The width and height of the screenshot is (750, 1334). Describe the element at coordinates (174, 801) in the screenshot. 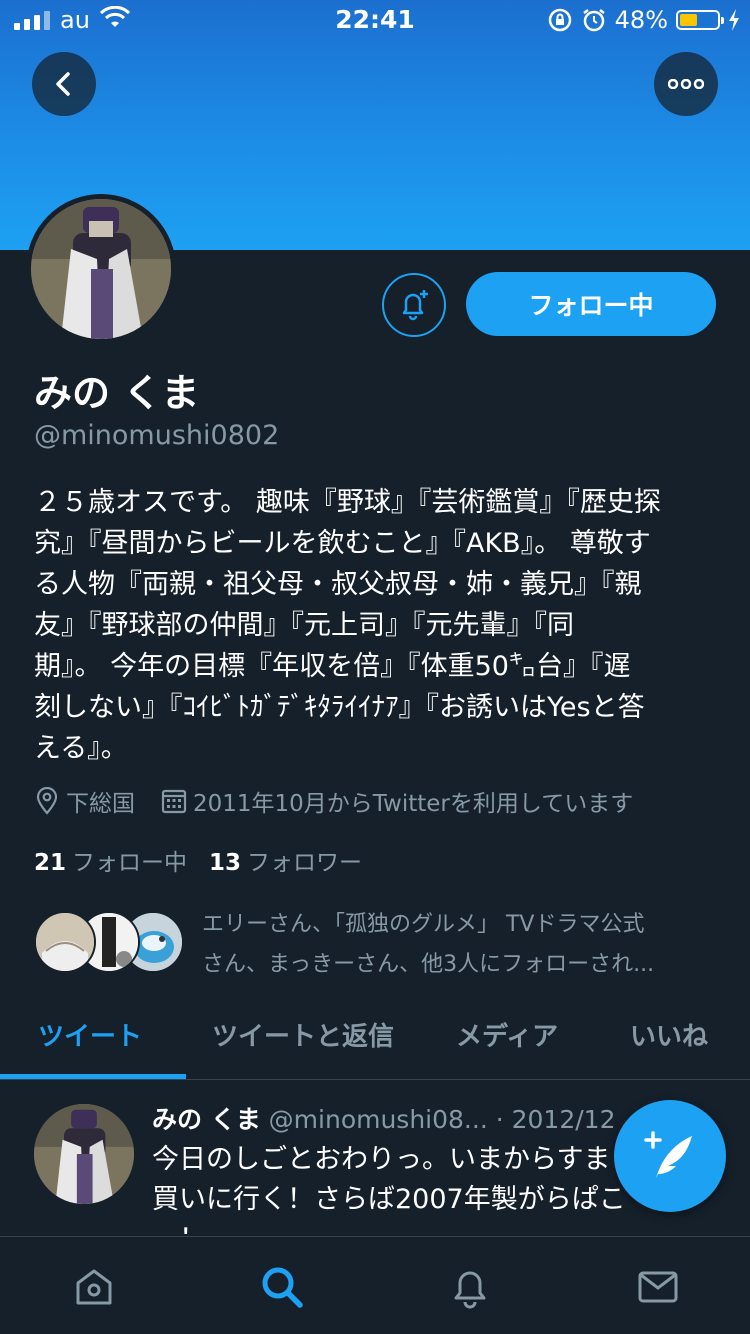

I see `calendar-icon` at that location.